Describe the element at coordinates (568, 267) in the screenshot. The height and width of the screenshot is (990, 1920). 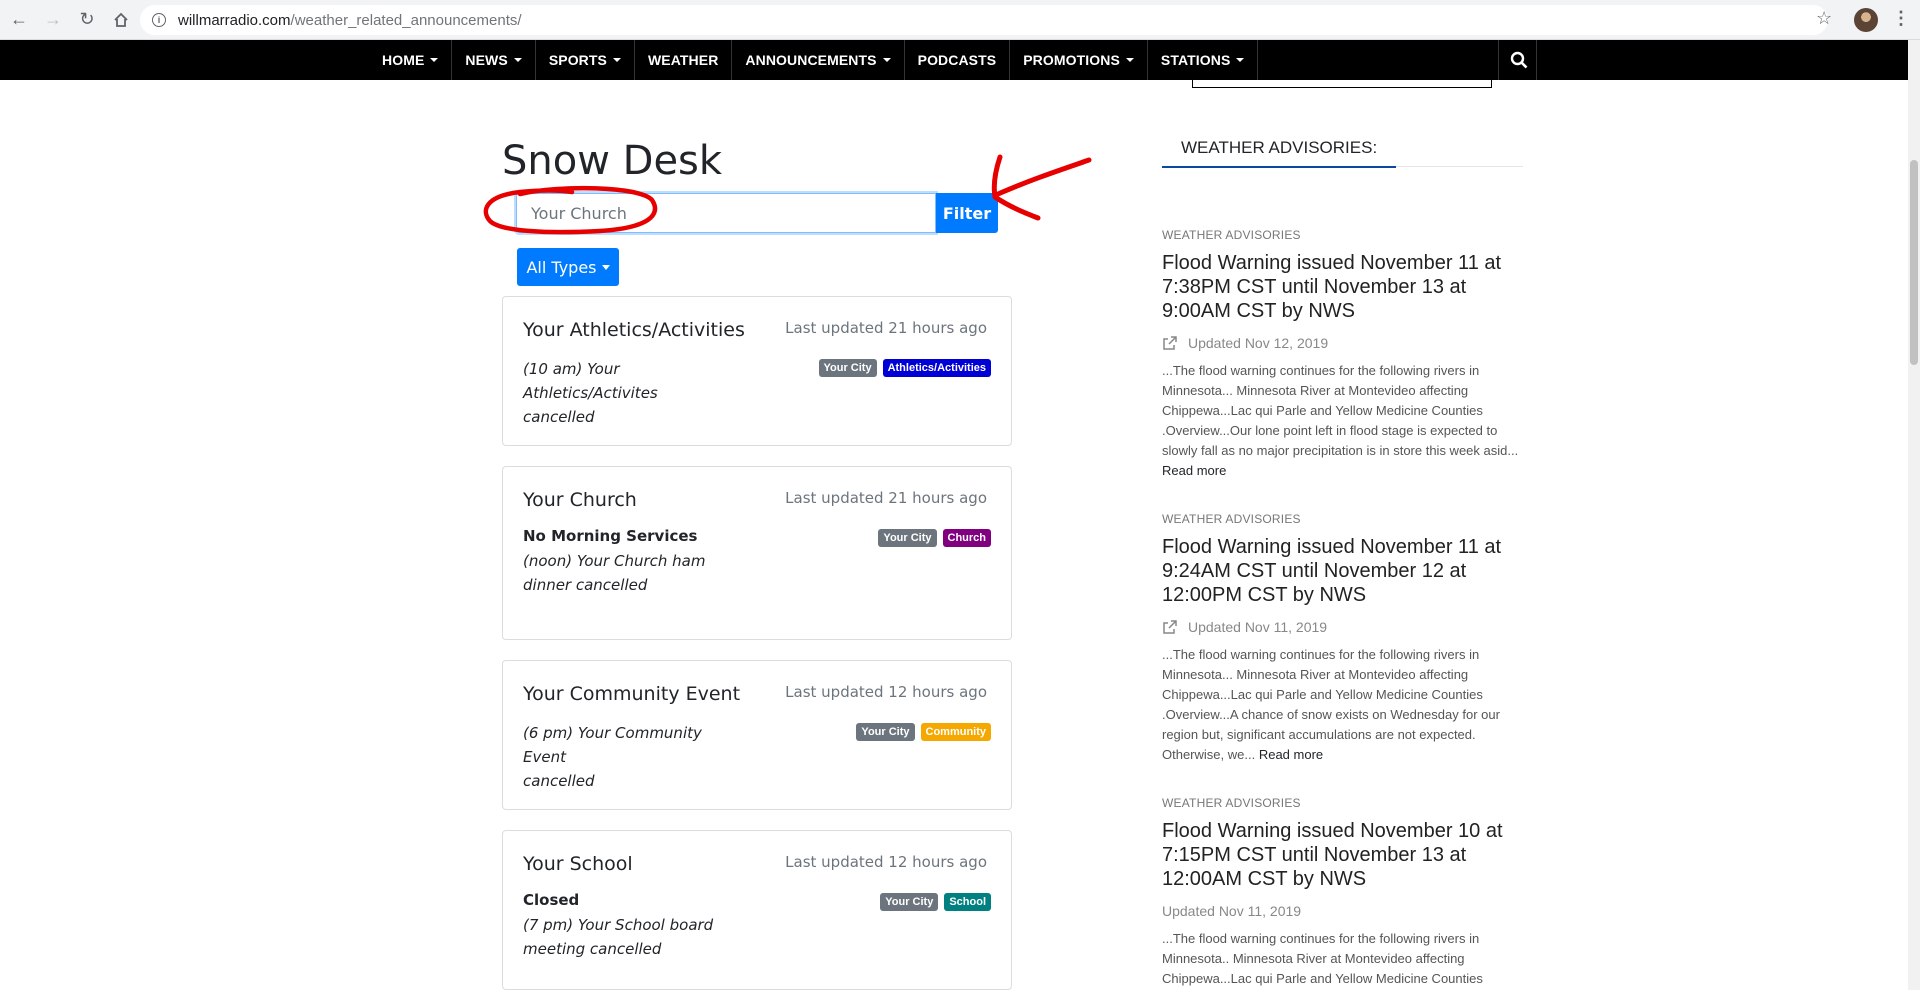
I see `all-types-dropdown: All Types` at that location.